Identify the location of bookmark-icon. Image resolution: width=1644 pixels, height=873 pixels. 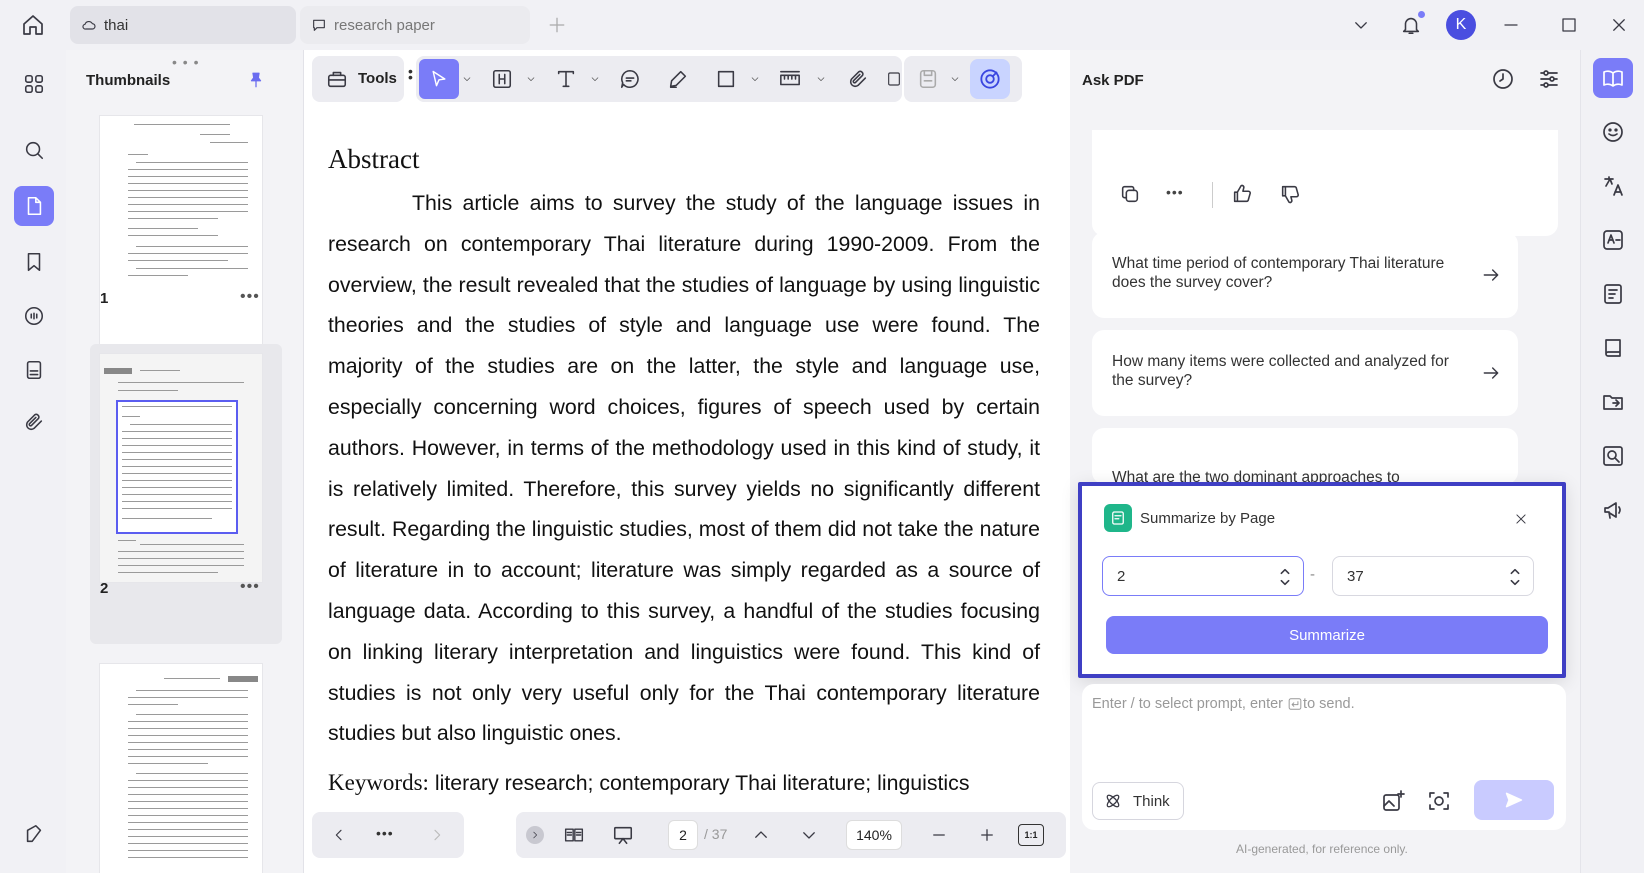
(34, 262).